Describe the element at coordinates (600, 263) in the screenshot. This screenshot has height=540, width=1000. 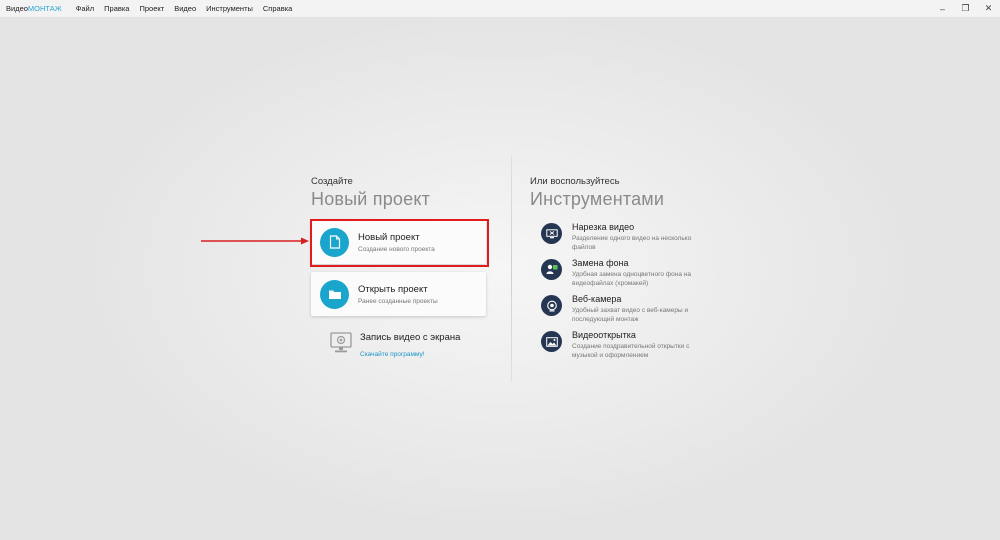
I see `tool-title: Замена фона` at that location.